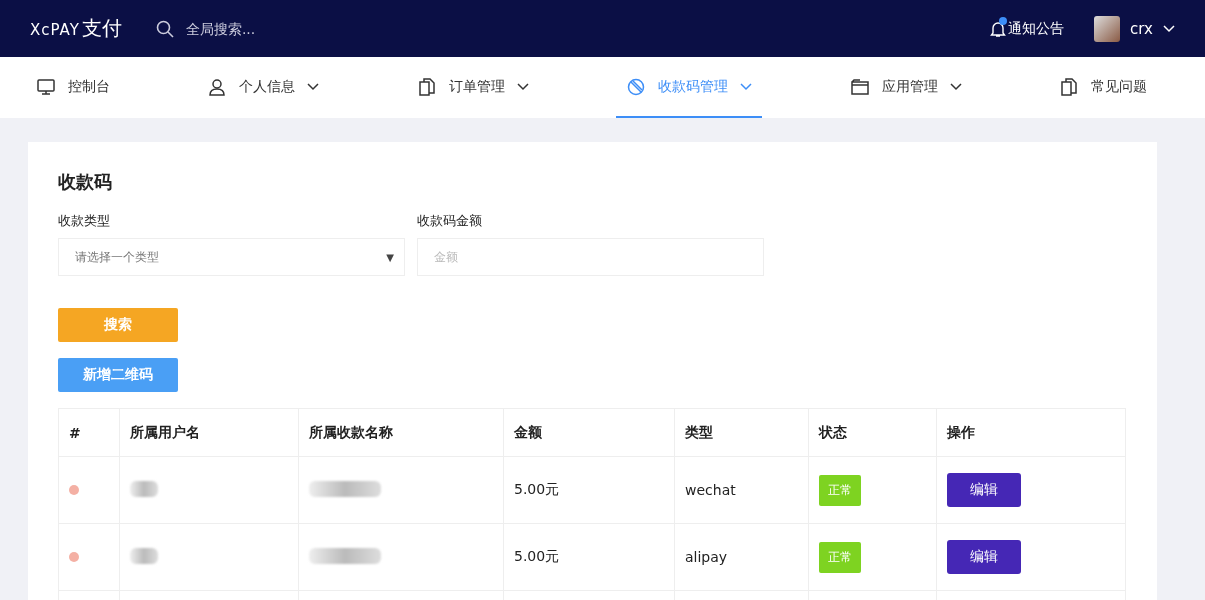 The width and height of the screenshot is (1205, 600). I want to click on logo-wordmark: XcPAY, so click(55, 30).